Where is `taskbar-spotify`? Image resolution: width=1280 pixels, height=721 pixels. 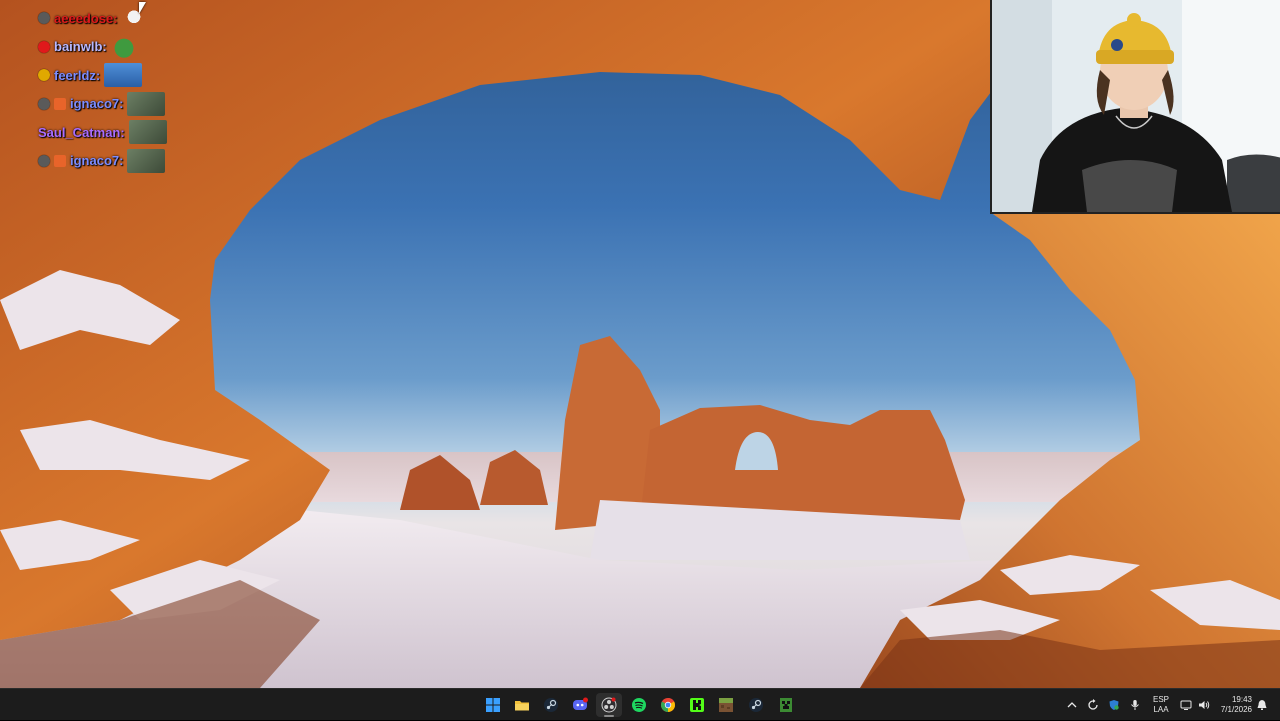
taskbar-spotify is located at coordinates (639, 705).